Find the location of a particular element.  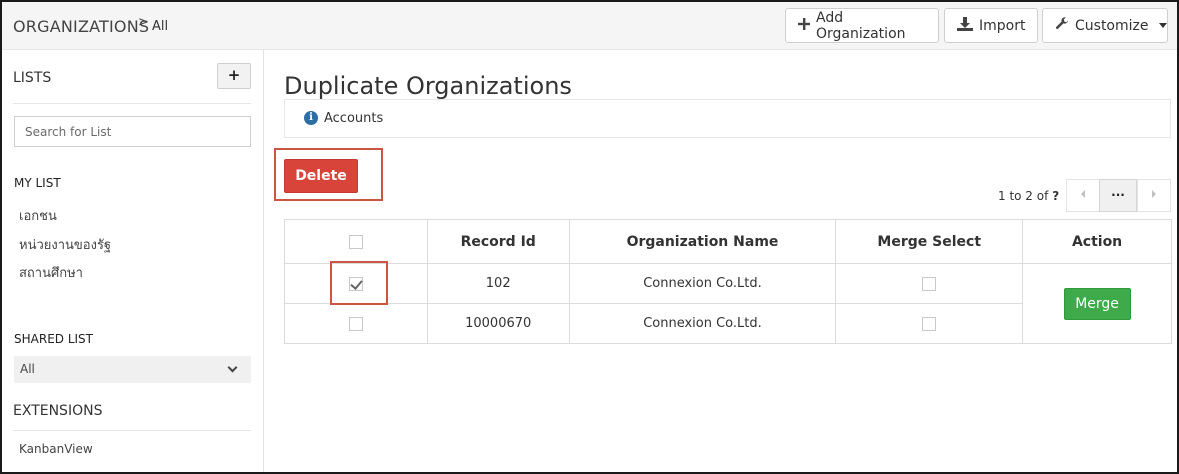

pagination-range: 1 to 2 is located at coordinates (1015, 196).